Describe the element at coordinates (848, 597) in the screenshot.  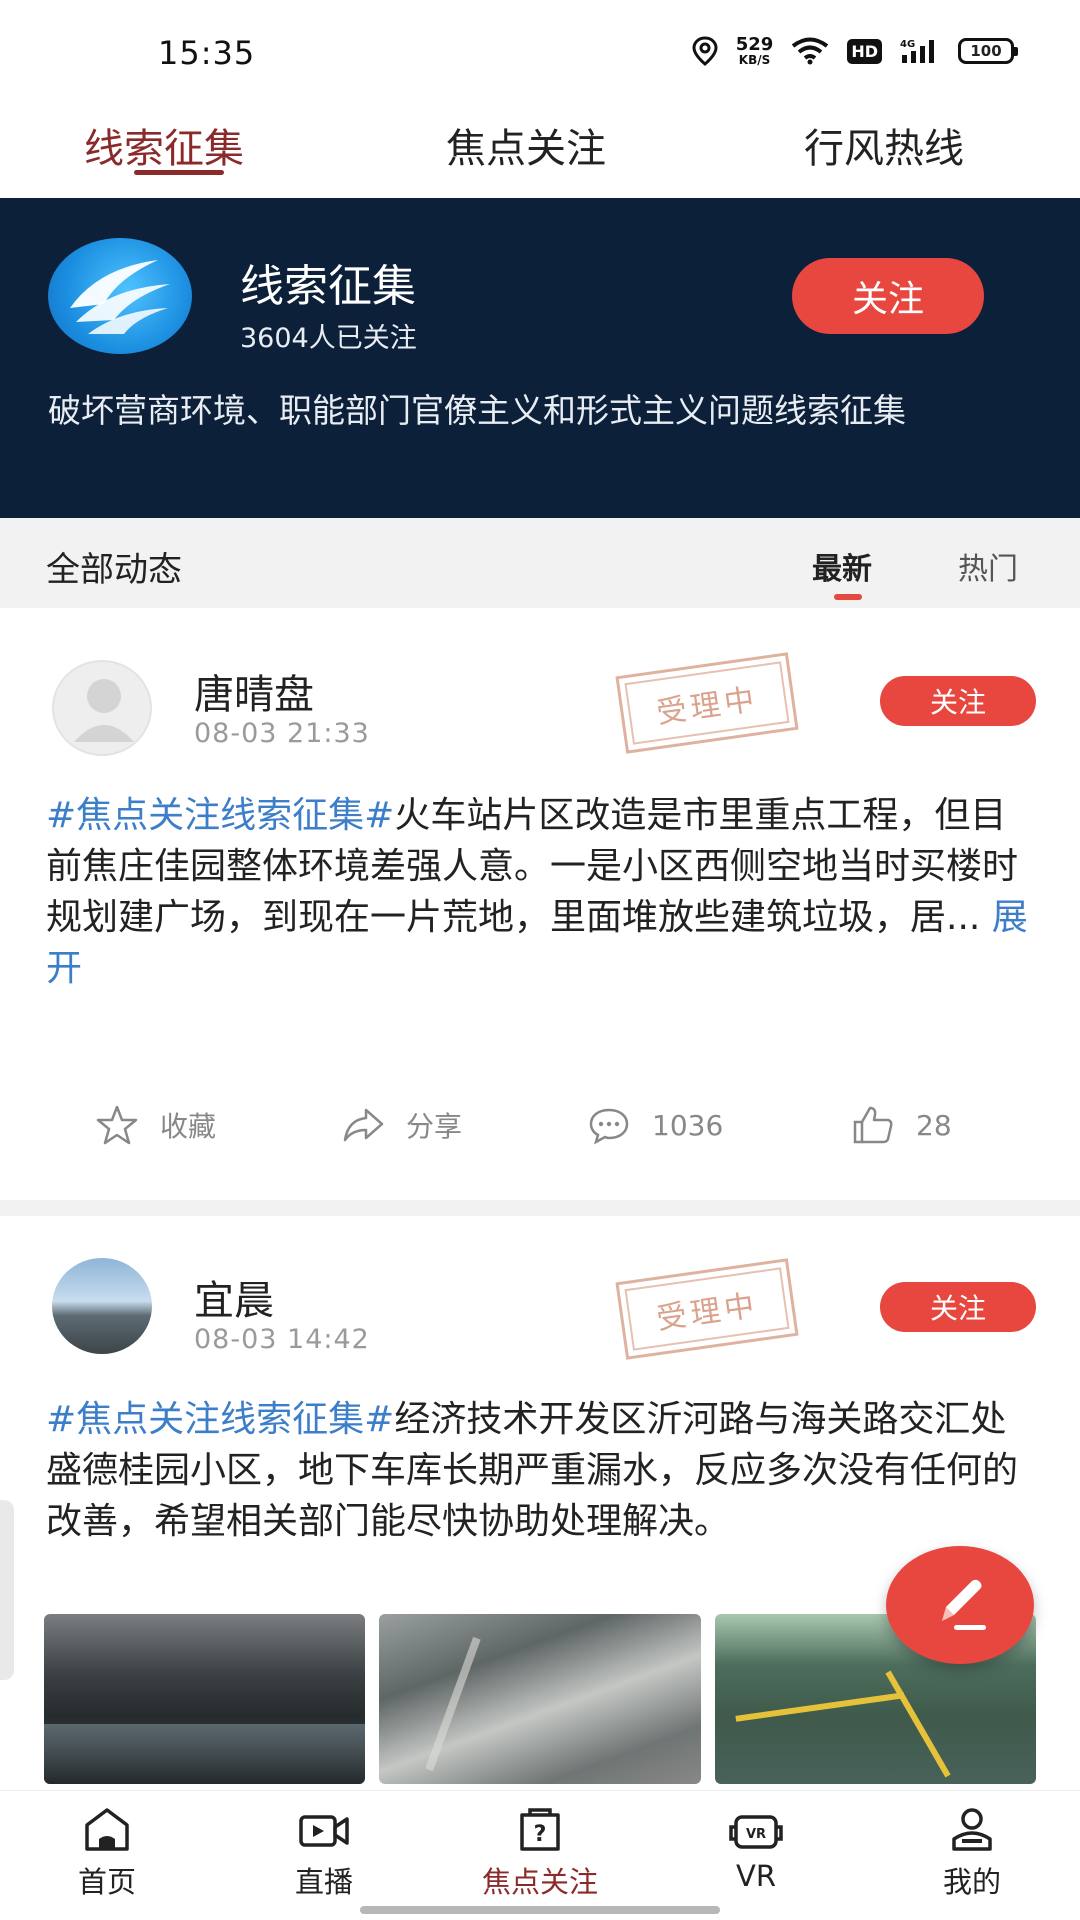
I see `filter-active-indicator` at that location.